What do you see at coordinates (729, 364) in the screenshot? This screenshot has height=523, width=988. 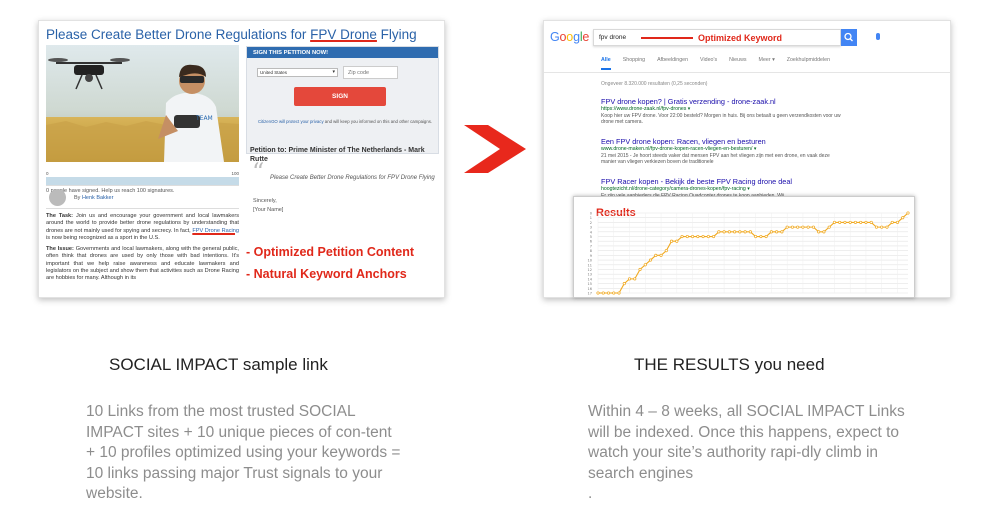 I see `right-caption-title: THE RESULTS you need` at bounding box center [729, 364].